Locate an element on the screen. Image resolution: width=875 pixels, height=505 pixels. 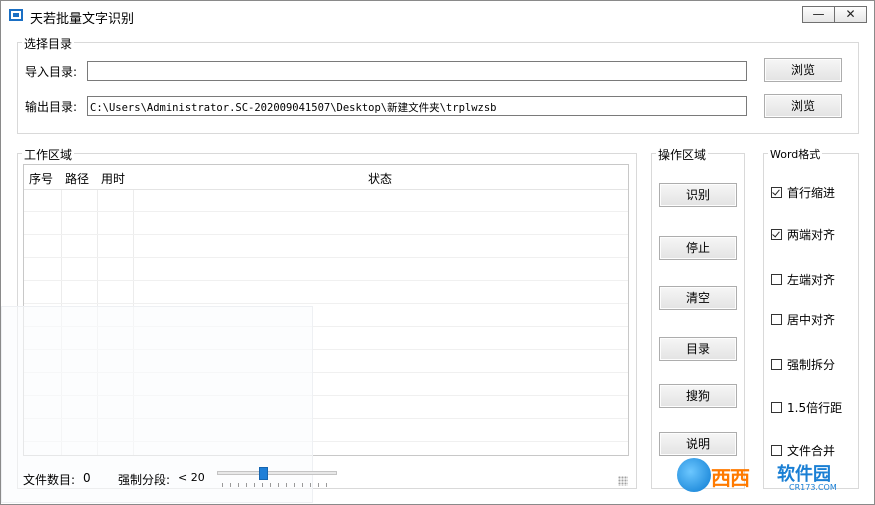
app-icon is located at coordinates (16, 15).